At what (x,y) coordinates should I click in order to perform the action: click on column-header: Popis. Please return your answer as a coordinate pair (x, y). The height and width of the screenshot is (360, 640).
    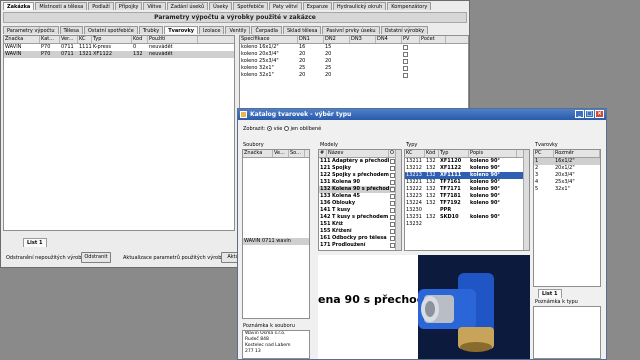
    Looking at the image, I should click on (493, 153).